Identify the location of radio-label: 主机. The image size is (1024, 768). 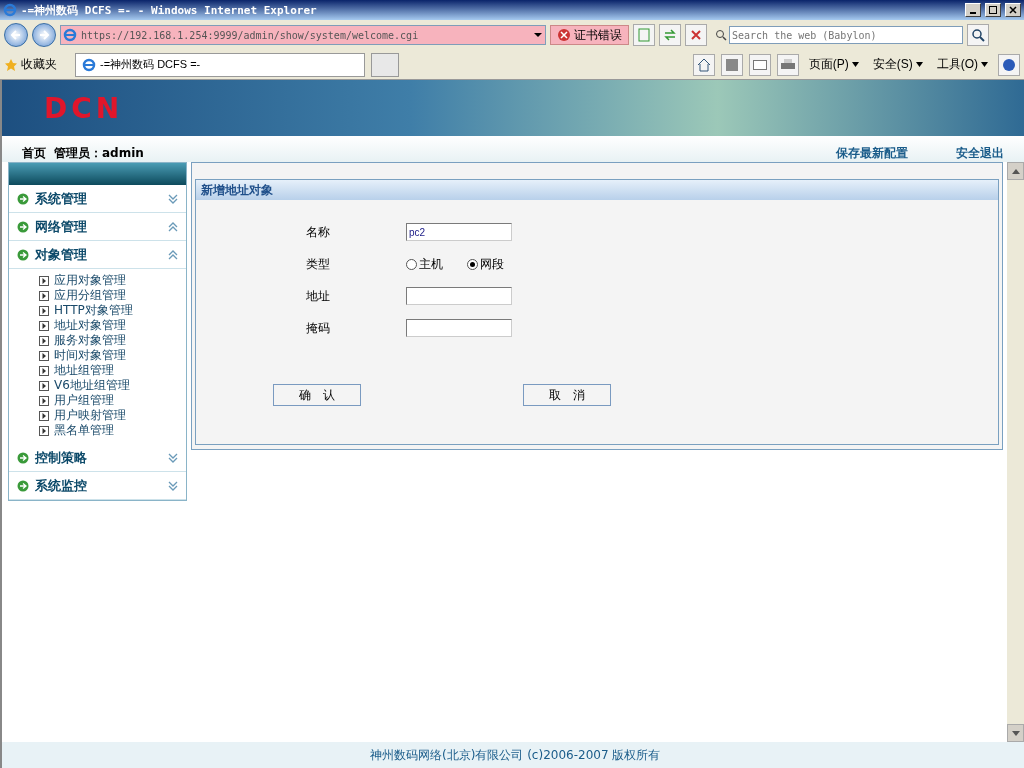
(431, 264).